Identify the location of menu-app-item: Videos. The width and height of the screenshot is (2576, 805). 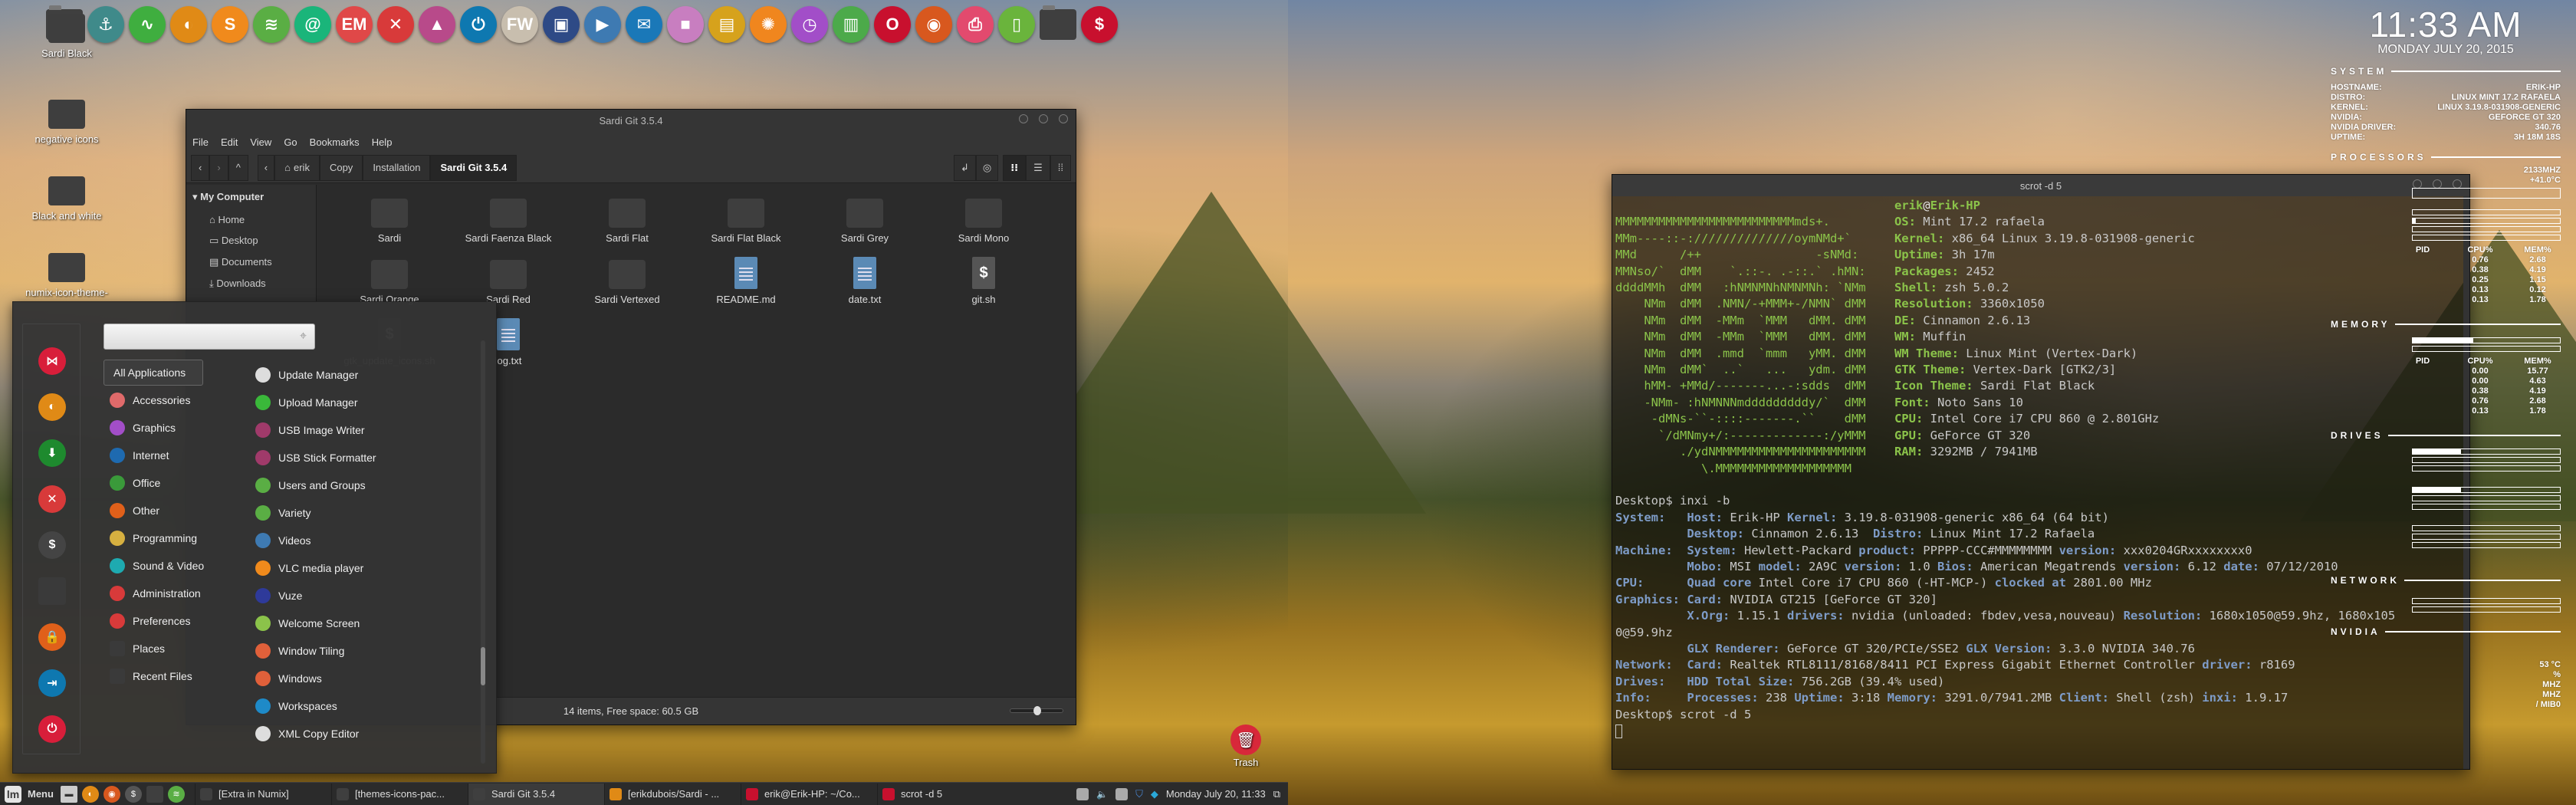
(283, 540).